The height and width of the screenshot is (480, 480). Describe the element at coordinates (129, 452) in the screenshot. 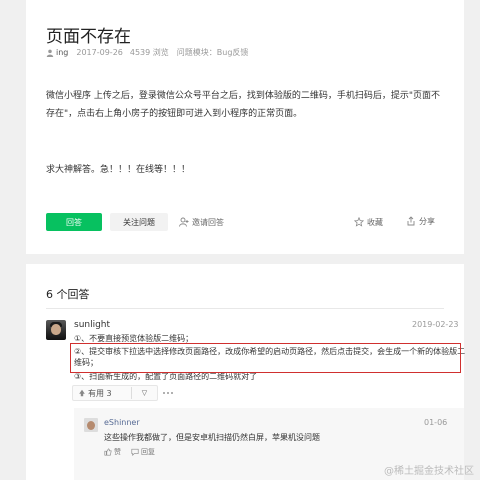

I see `reply-actions: 赞 回复` at that location.